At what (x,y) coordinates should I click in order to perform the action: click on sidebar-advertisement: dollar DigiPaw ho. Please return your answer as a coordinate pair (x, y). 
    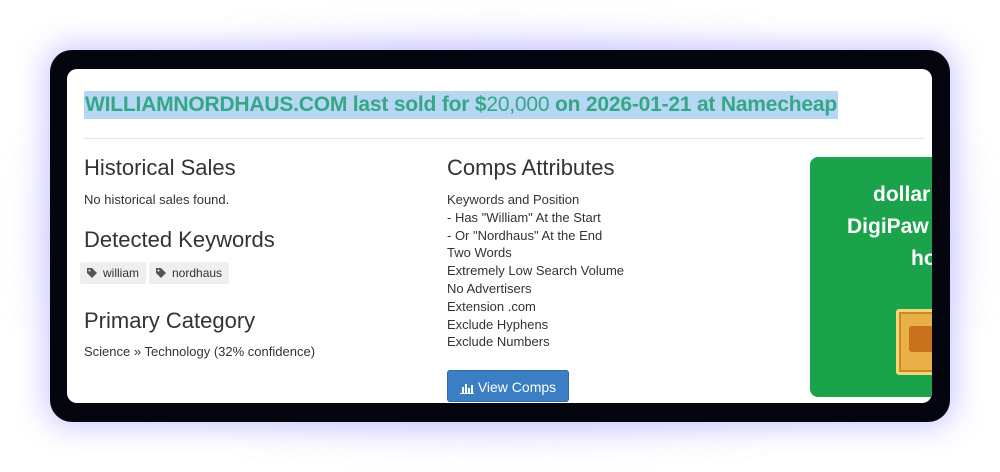
    Looking at the image, I should click on (871, 277).